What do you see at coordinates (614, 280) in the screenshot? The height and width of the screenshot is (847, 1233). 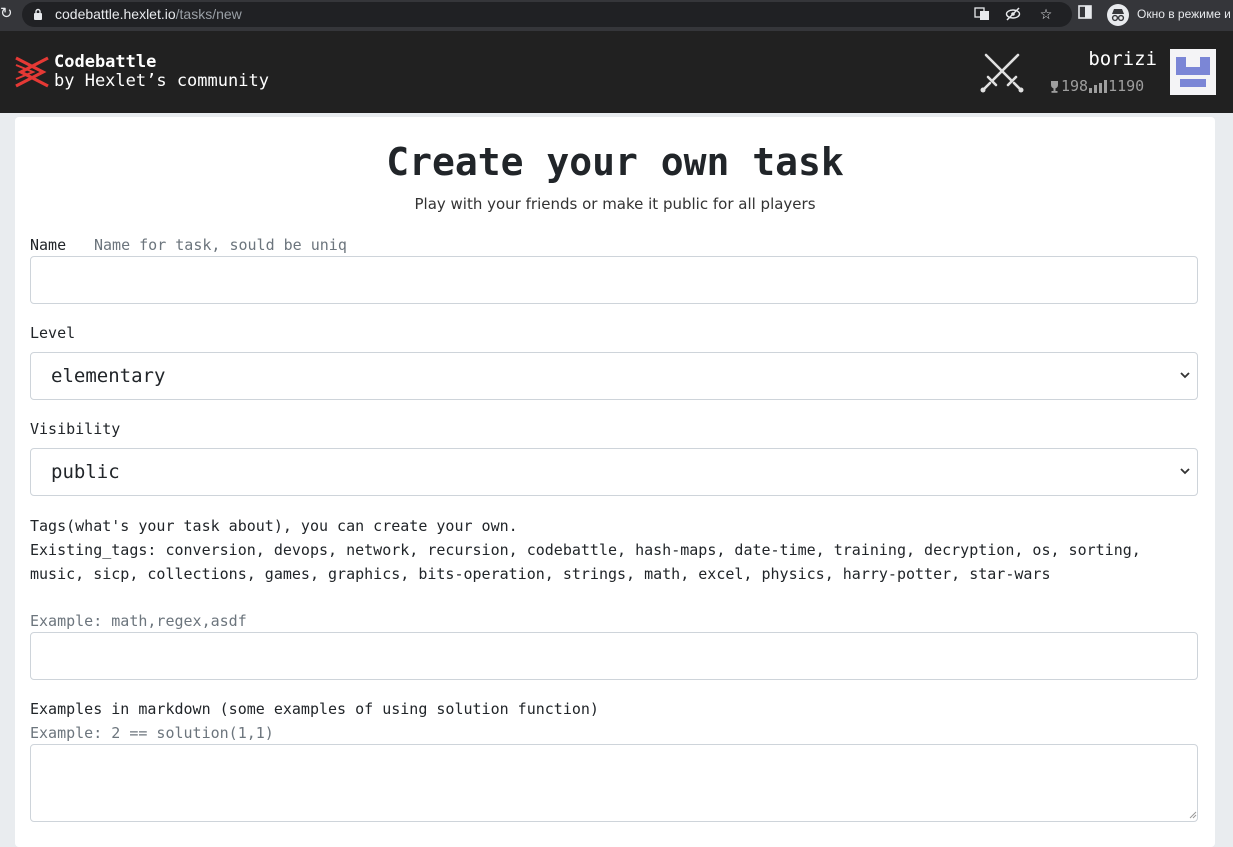 I see `name-input` at bounding box center [614, 280].